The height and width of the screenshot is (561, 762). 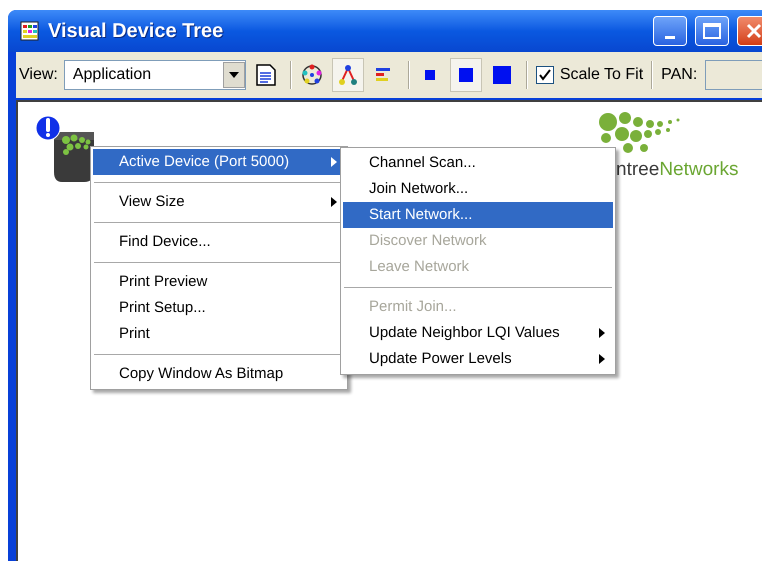 I want to click on maximize-button, so click(x=712, y=31).